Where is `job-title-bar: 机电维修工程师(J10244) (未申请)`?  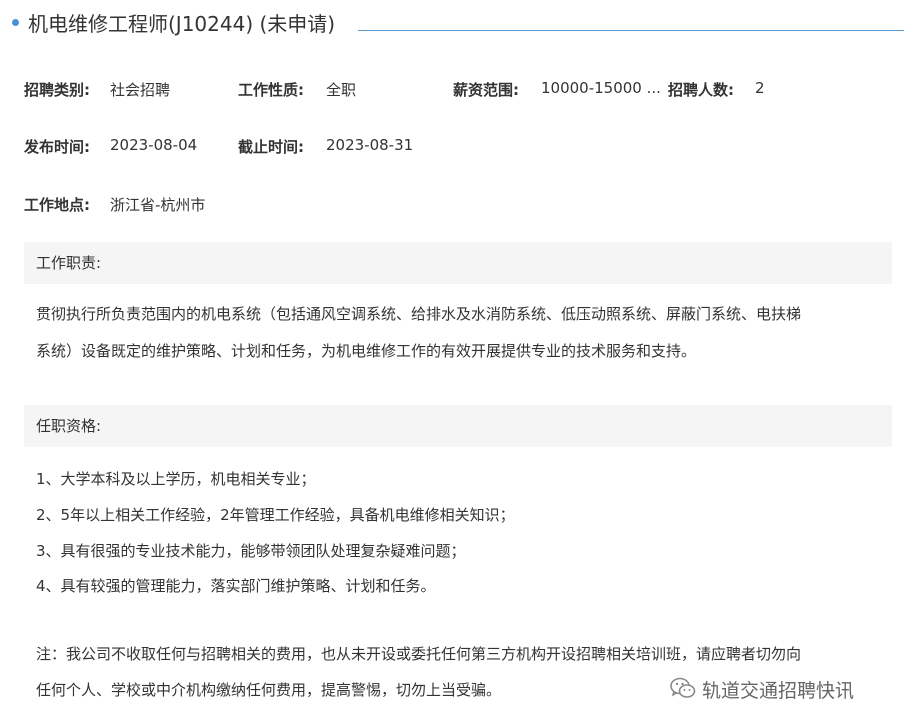
job-title-bar: 机电维修工程师(J10244) (未申请) is located at coordinates (454, 23).